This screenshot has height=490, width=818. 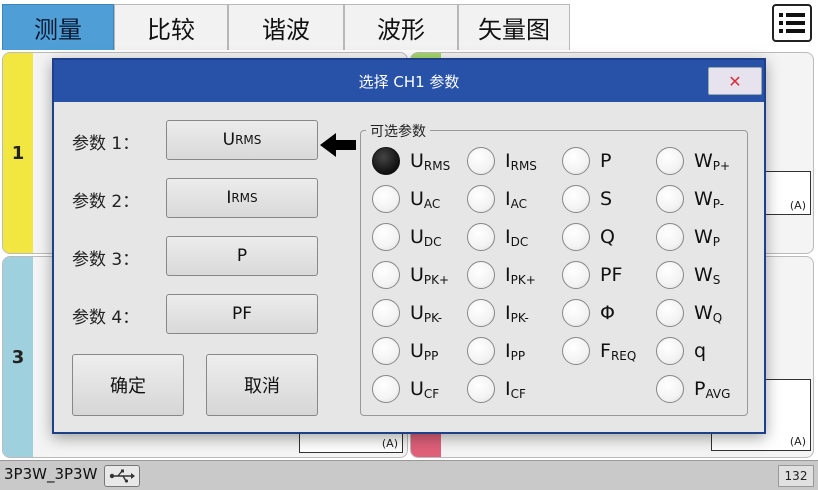 What do you see at coordinates (286, 27) in the screenshot?
I see `tab-harmonic: 谐波` at bounding box center [286, 27].